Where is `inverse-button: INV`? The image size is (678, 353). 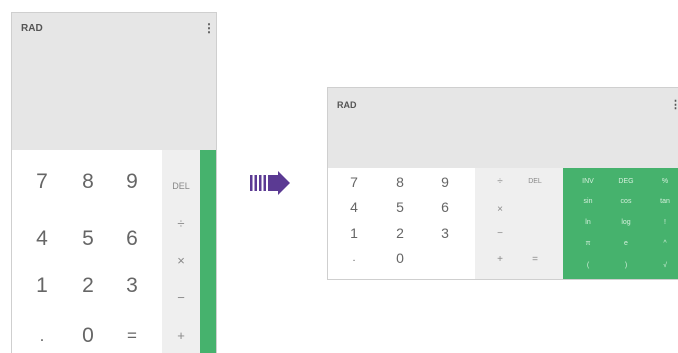
inverse-button: INV is located at coordinates (588, 181).